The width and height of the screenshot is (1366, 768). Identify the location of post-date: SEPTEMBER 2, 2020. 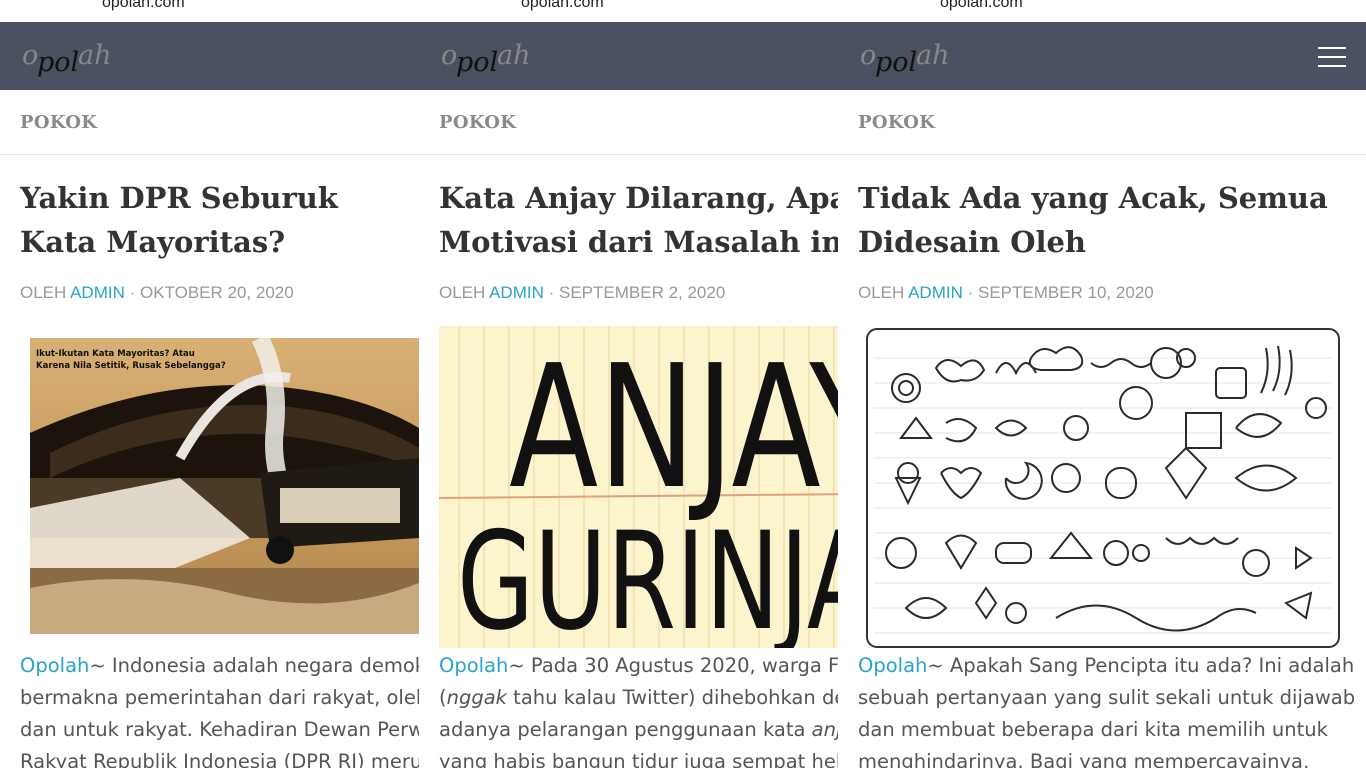
(642, 292).